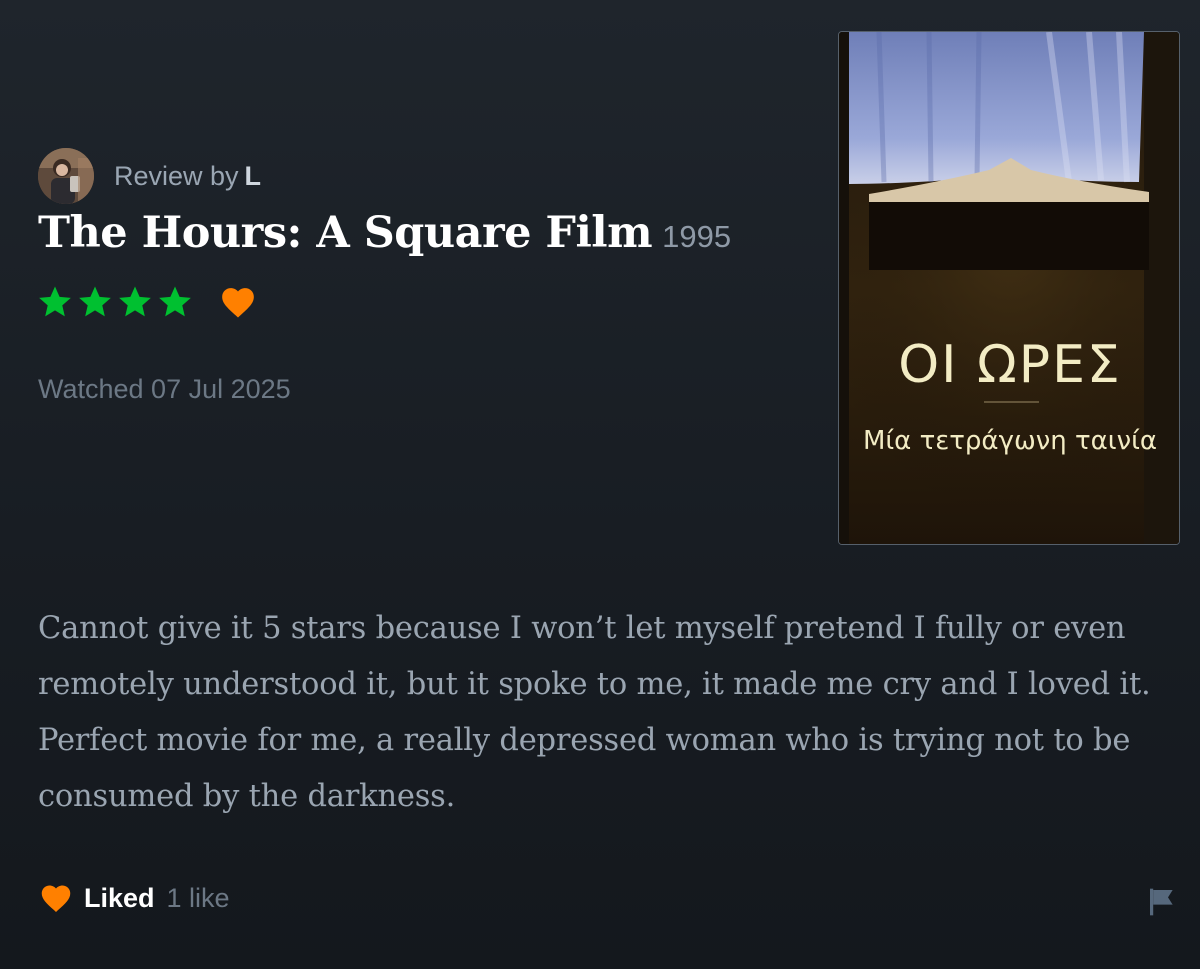 This screenshot has height=969, width=1200. I want to click on liked-button: Liked, so click(119, 898).